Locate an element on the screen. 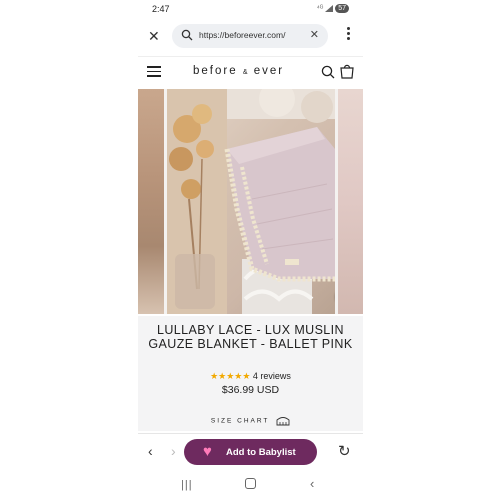  product-rating: ★★★★★ 4 reviews is located at coordinates (250, 376).